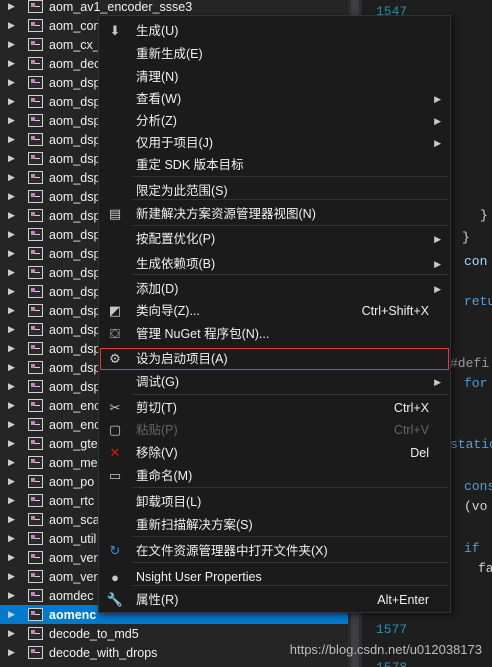  What do you see at coordinates (176, 239) in the screenshot?
I see `menu-item-label: 按配置优化(P)` at bounding box center [176, 239].